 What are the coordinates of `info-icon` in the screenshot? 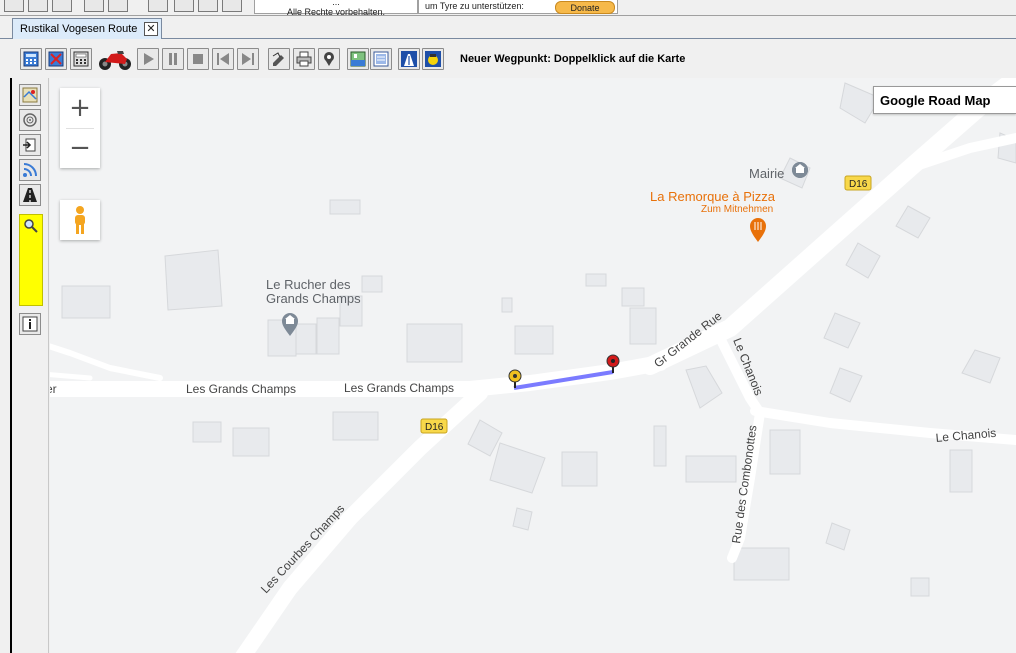 It's located at (30, 324).